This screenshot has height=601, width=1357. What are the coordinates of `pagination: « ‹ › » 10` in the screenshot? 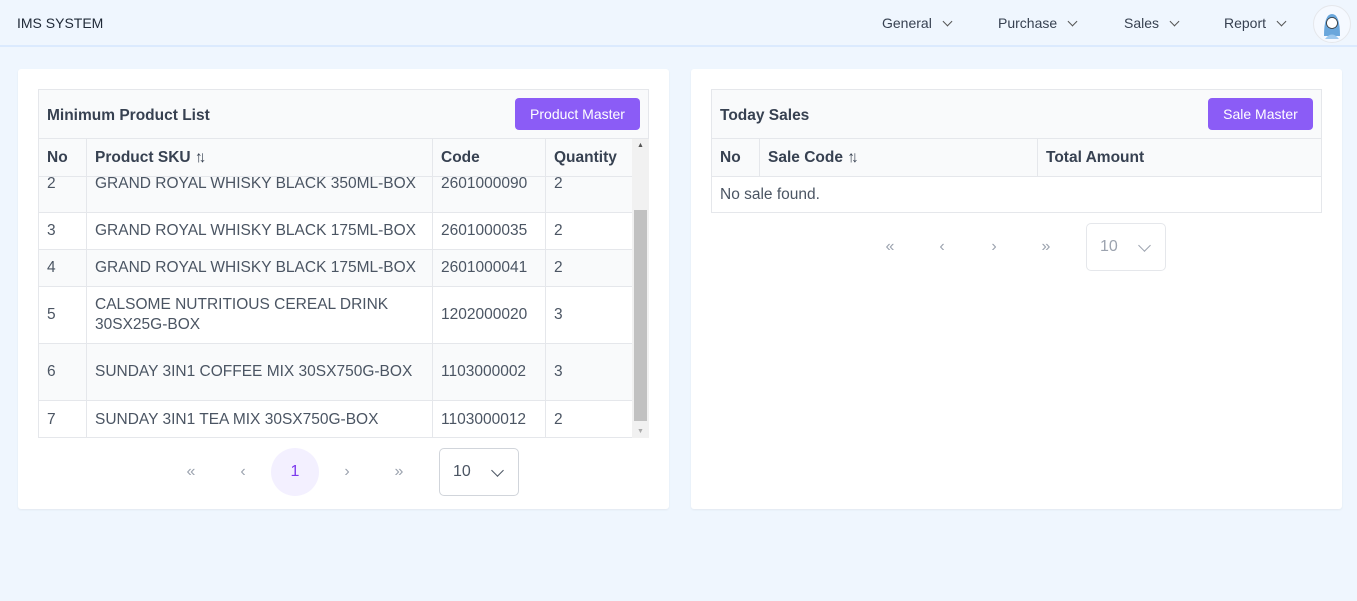 It's located at (1015, 247).